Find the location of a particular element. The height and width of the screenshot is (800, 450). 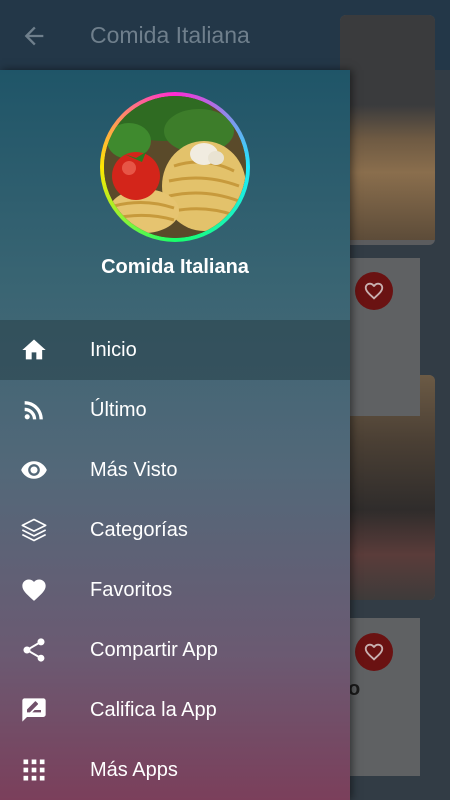

apps-grid-icon is located at coordinates (34, 770).